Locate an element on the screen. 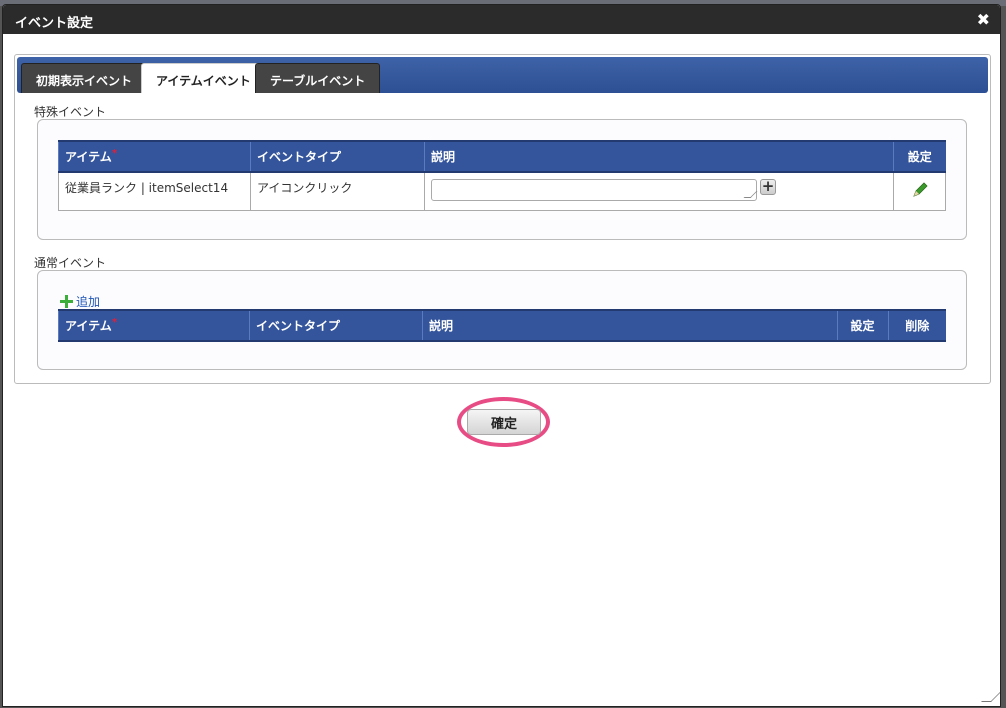  normal-event-fieldset: 追加 アイテム* イベントタイプ 説明 設定 削除 is located at coordinates (502, 320).